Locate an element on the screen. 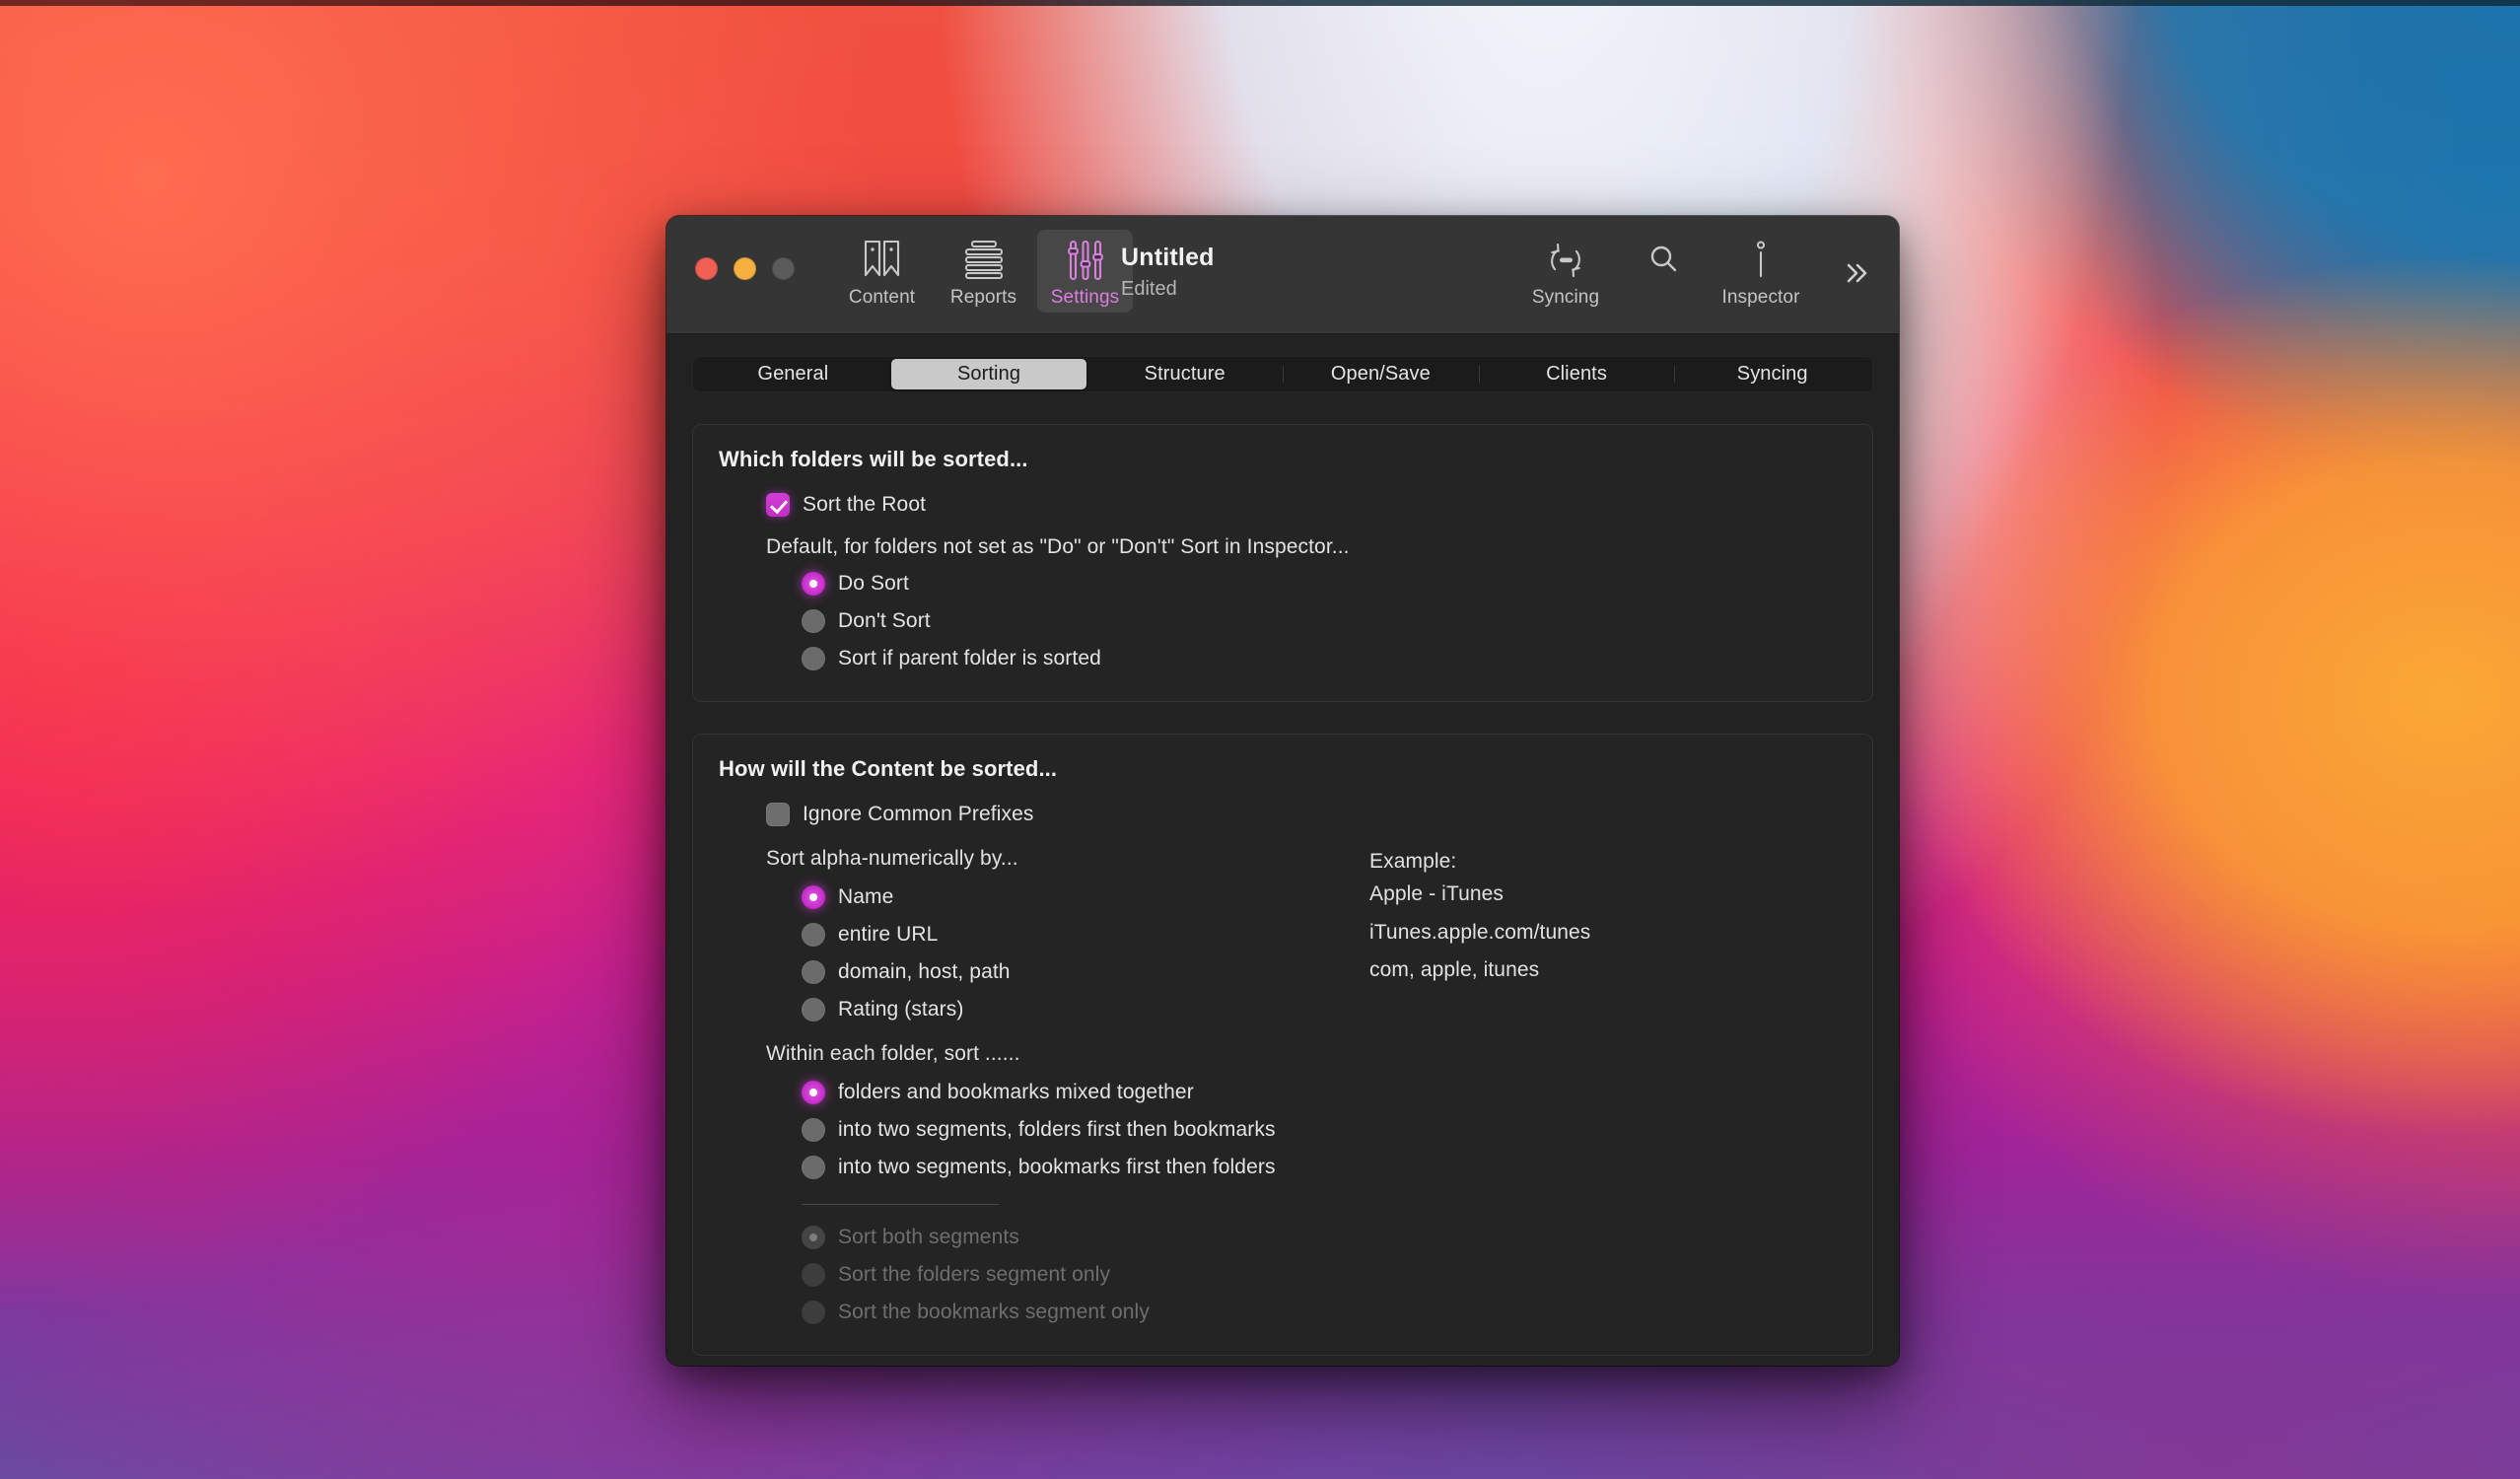 The image size is (2520, 1479). example-value-domain: com, apple, itunes is located at coordinates (1454, 969).